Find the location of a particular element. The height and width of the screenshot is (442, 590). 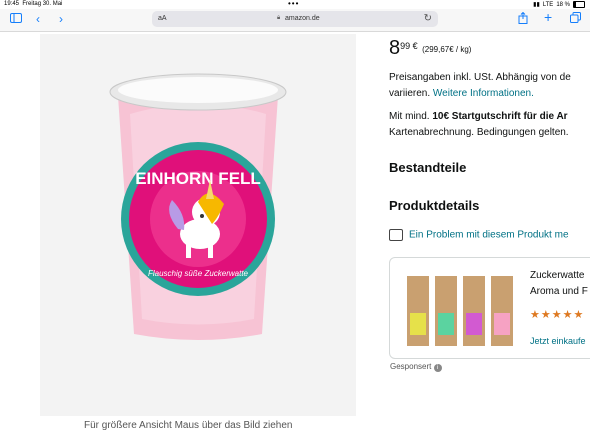

status-bar: 19:45 Freitag 30. Mai ••• ▮▮ LTE 18 % is located at coordinates (295, 4).